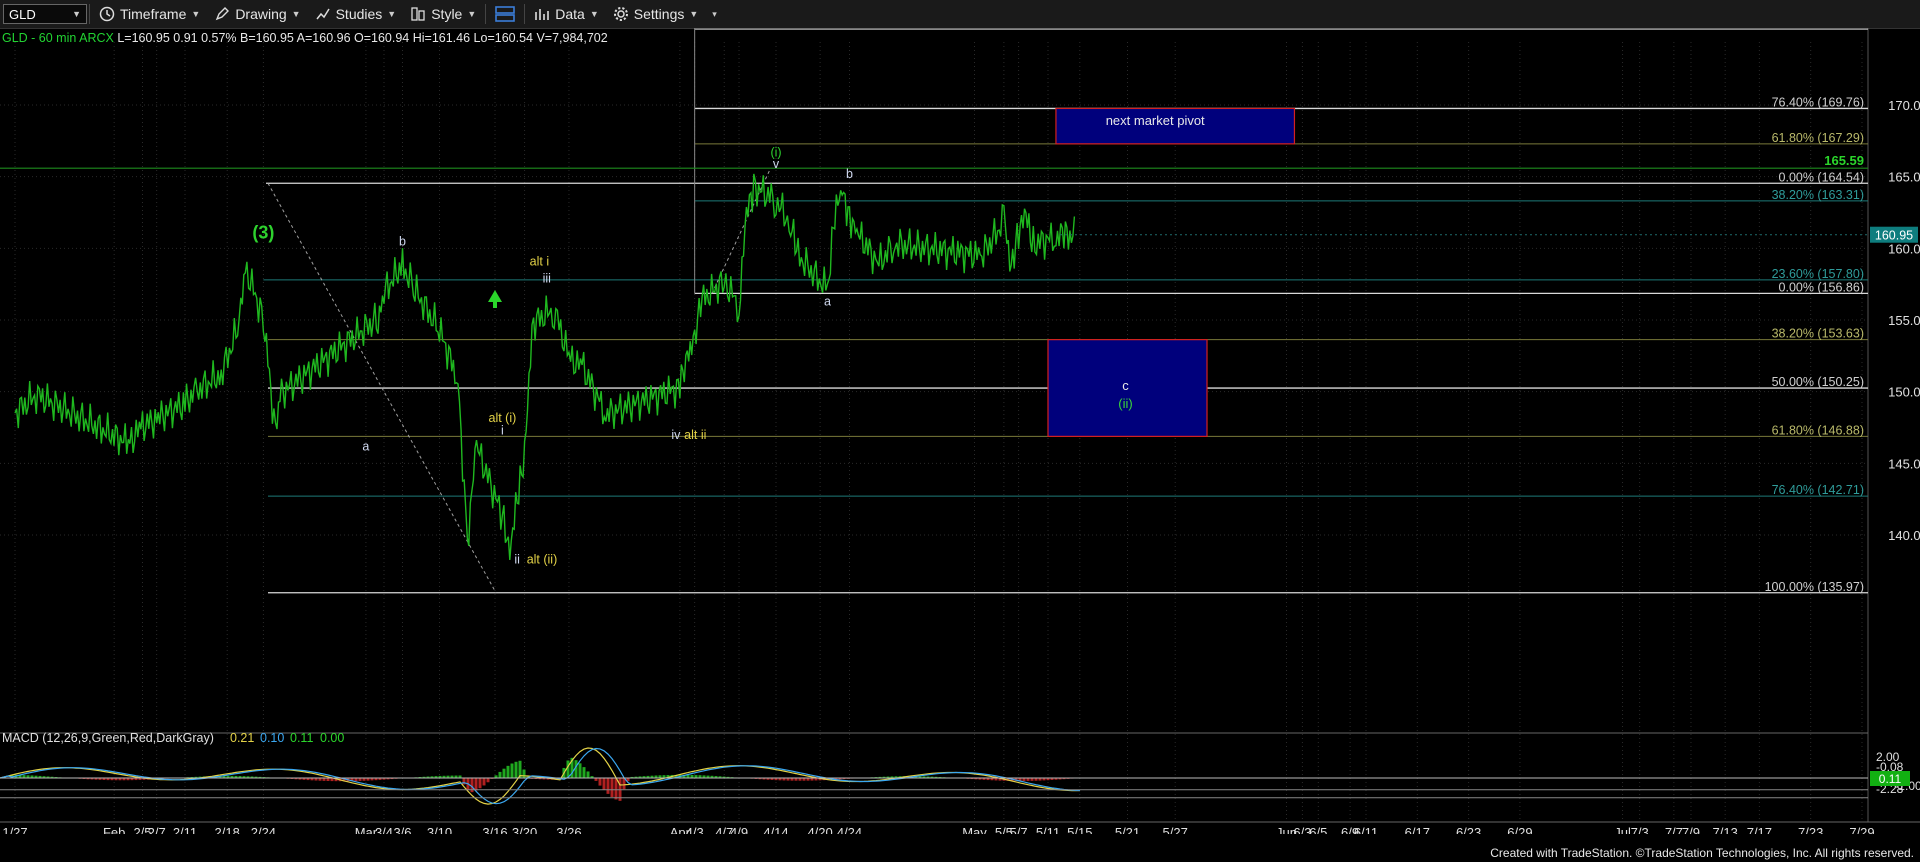  Describe the element at coordinates (153, 14) in the screenshot. I see `timeframe-label: Timeframe` at that location.